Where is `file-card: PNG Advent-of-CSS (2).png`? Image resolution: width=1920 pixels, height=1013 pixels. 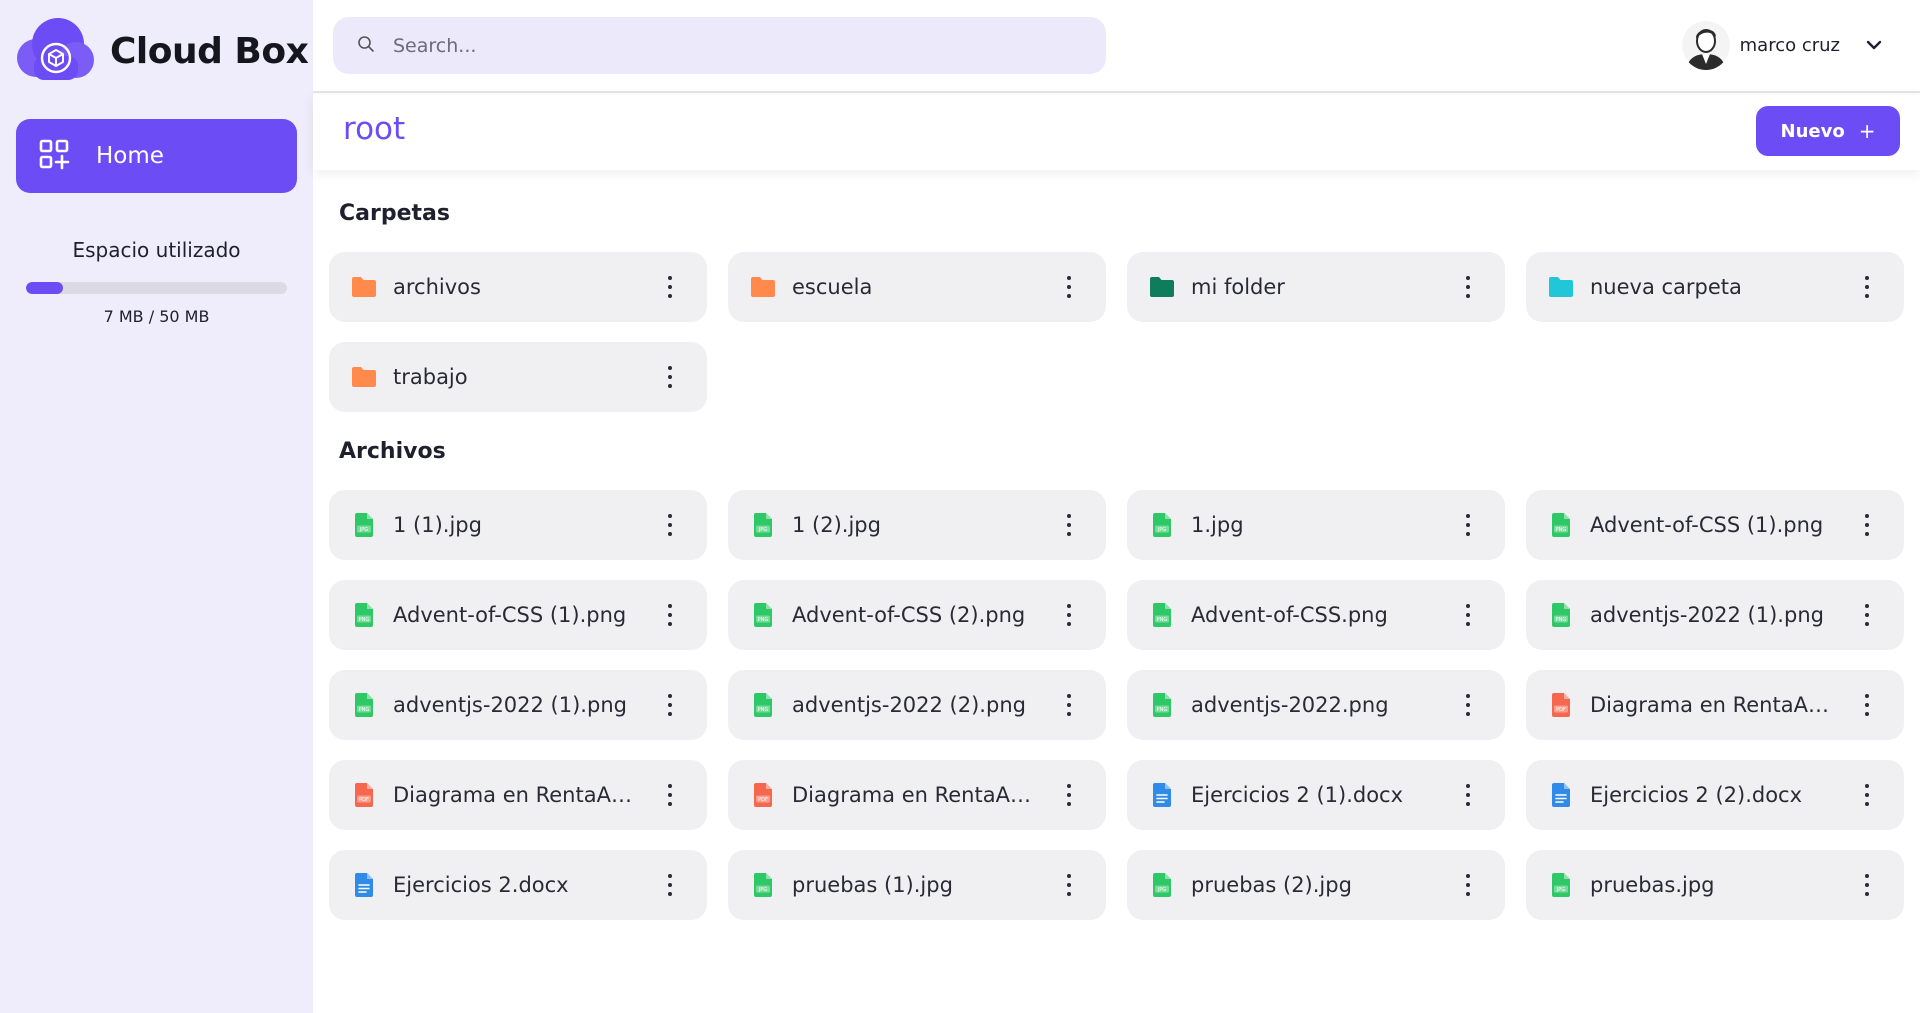
file-card: PNG Advent-of-CSS (2).png is located at coordinates (917, 615).